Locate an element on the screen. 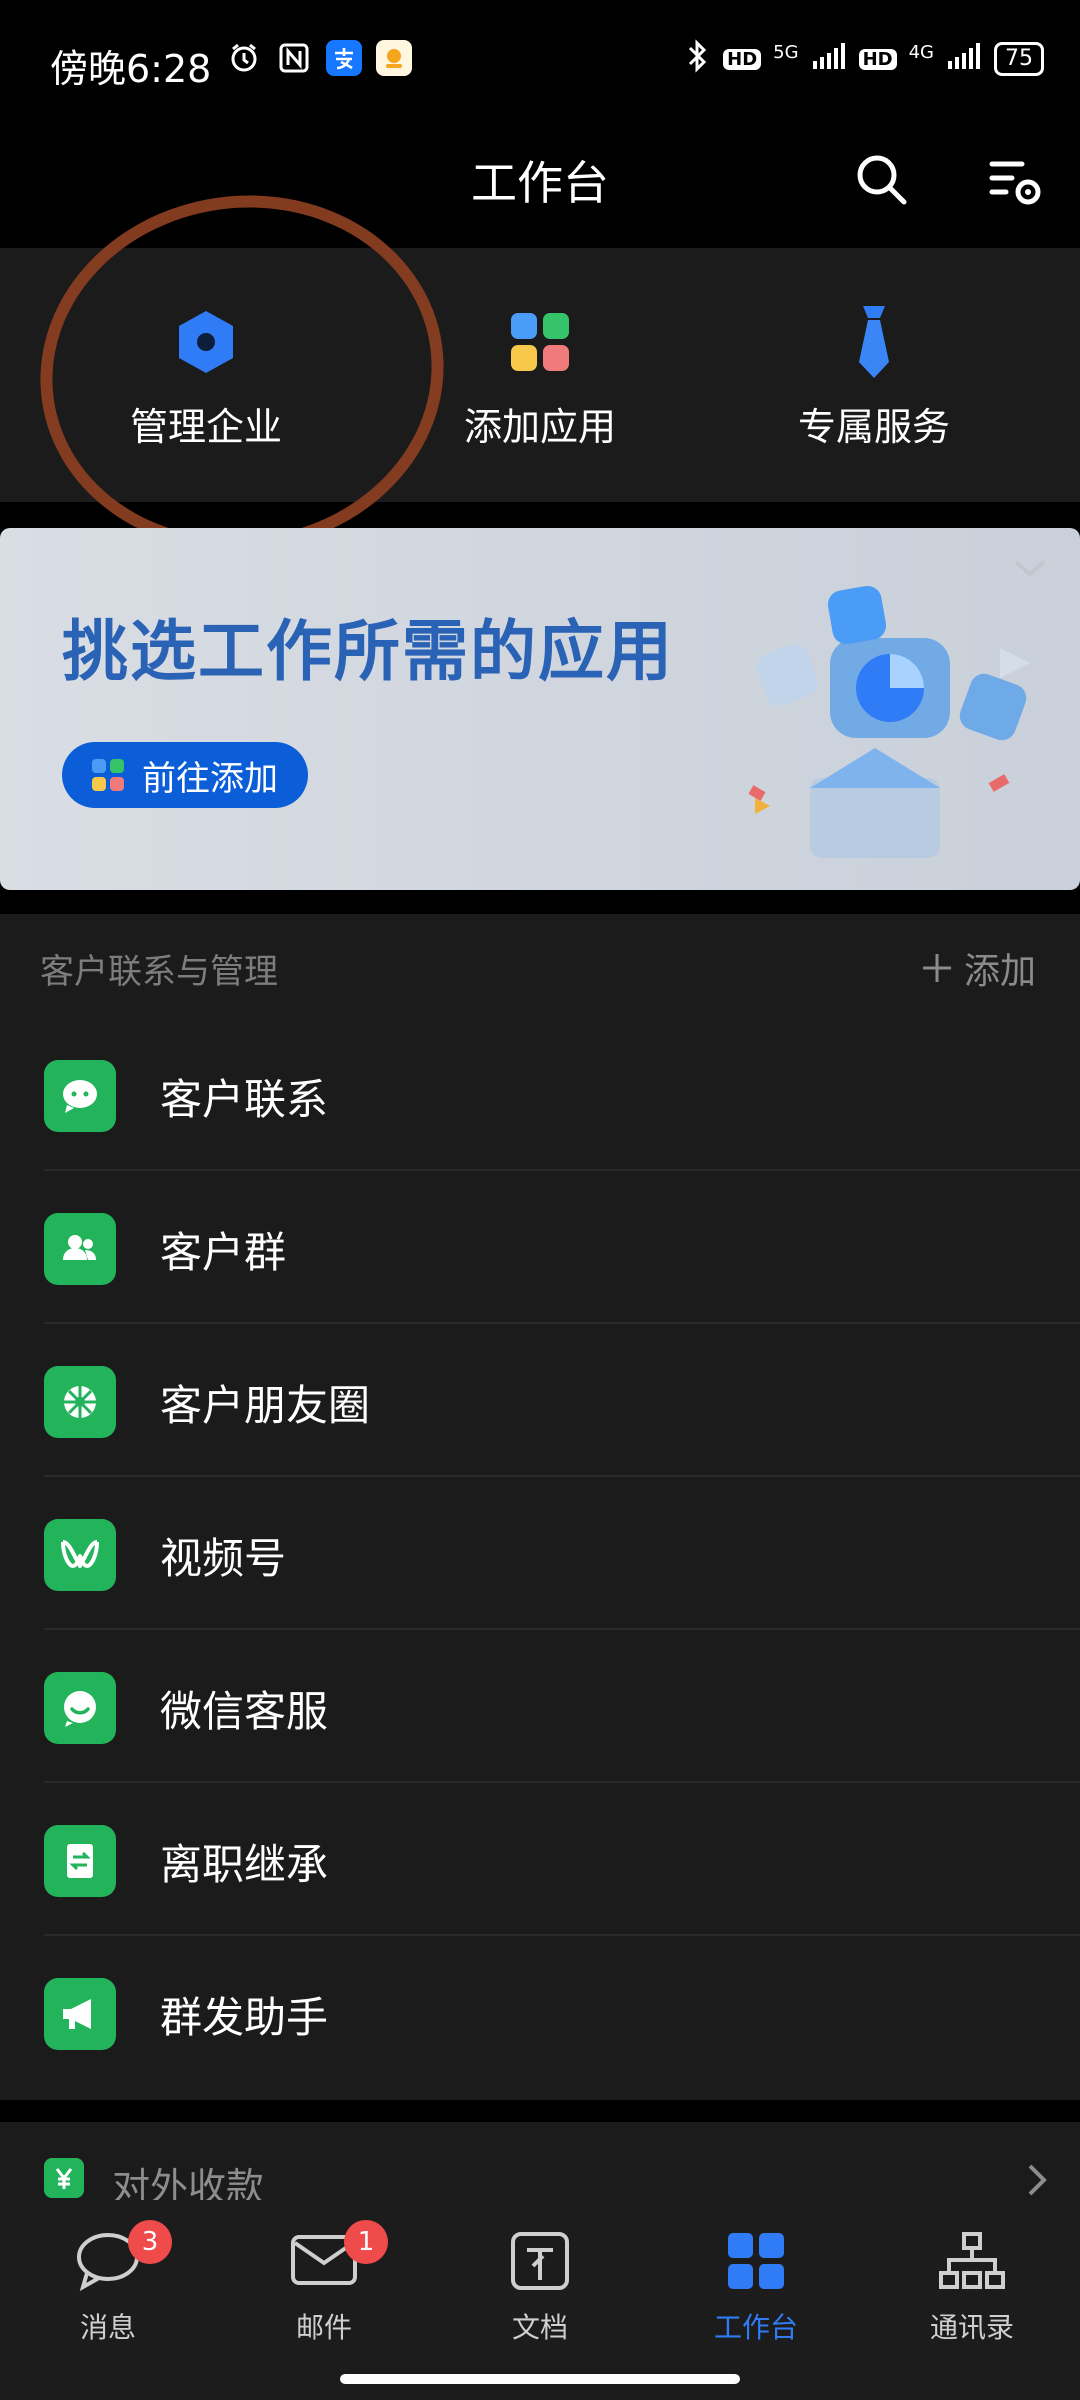 The image size is (1080, 2400). status-notification-icons is located at coordinates (319, 58).